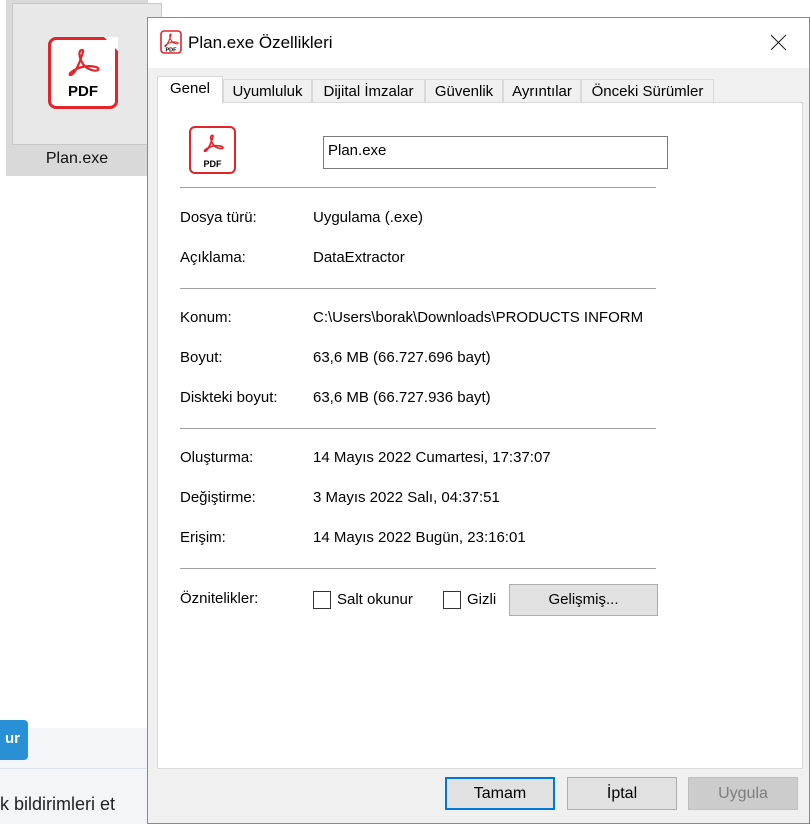 The image size is (810, 824). What do you see at coordinates (58, 804) in the screenshot?
I see `background-notification-text: k bildirimleri et` at bounding box center [58, 804].